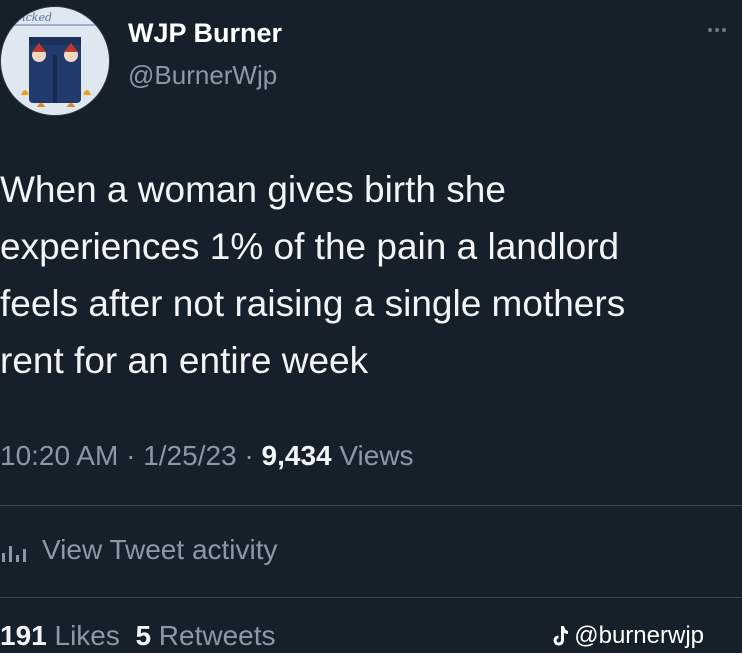 Image resolution: width=742 pixels, height=653 pixels. What do you see at coordinates (143, 635) in the screenshot?
I see `retweets-count: 5` at bounding box center [143, 635].